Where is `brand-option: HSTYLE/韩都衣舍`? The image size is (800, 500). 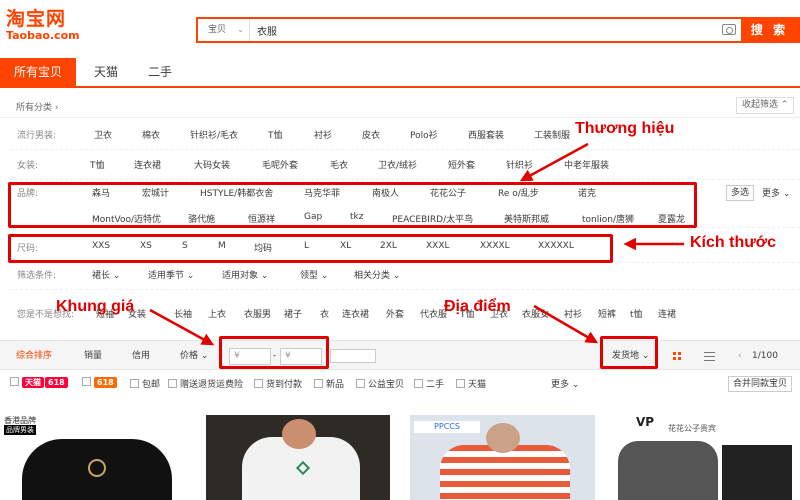
brand-option: HSTYLE/韩都衣舍 is located at coordinates (236, 192).